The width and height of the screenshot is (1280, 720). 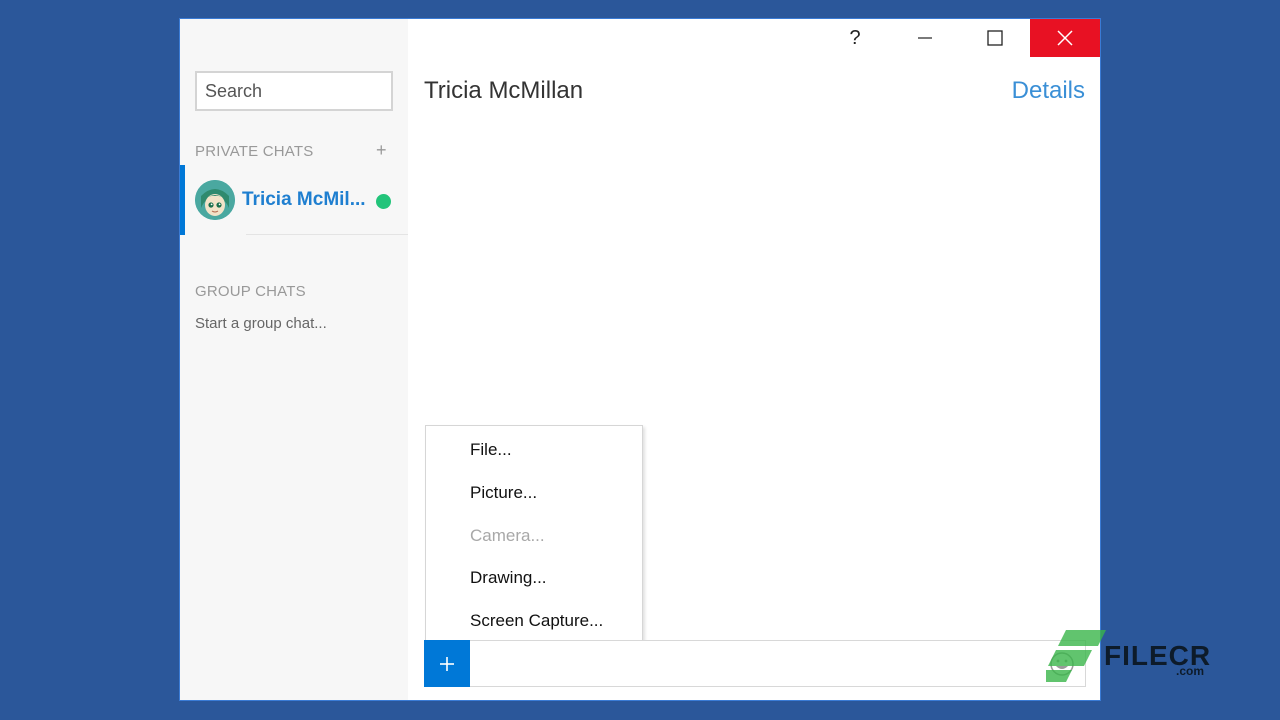 I want to click on add-icon, so click(x=447, y=663).